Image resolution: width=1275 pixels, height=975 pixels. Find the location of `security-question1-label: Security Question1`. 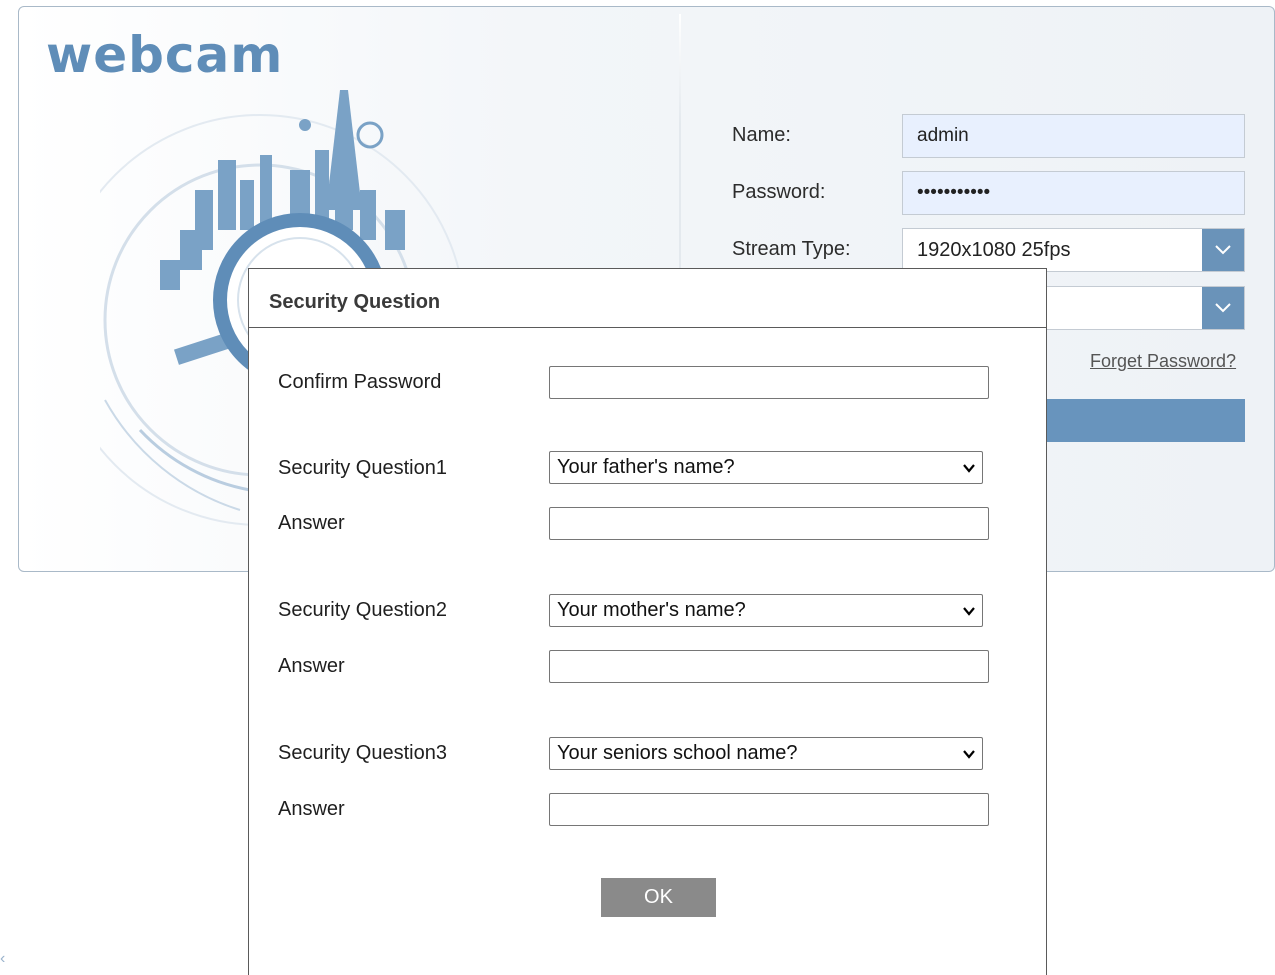

security-question1-label: Security Question1 is located at coordinates (362, 468).